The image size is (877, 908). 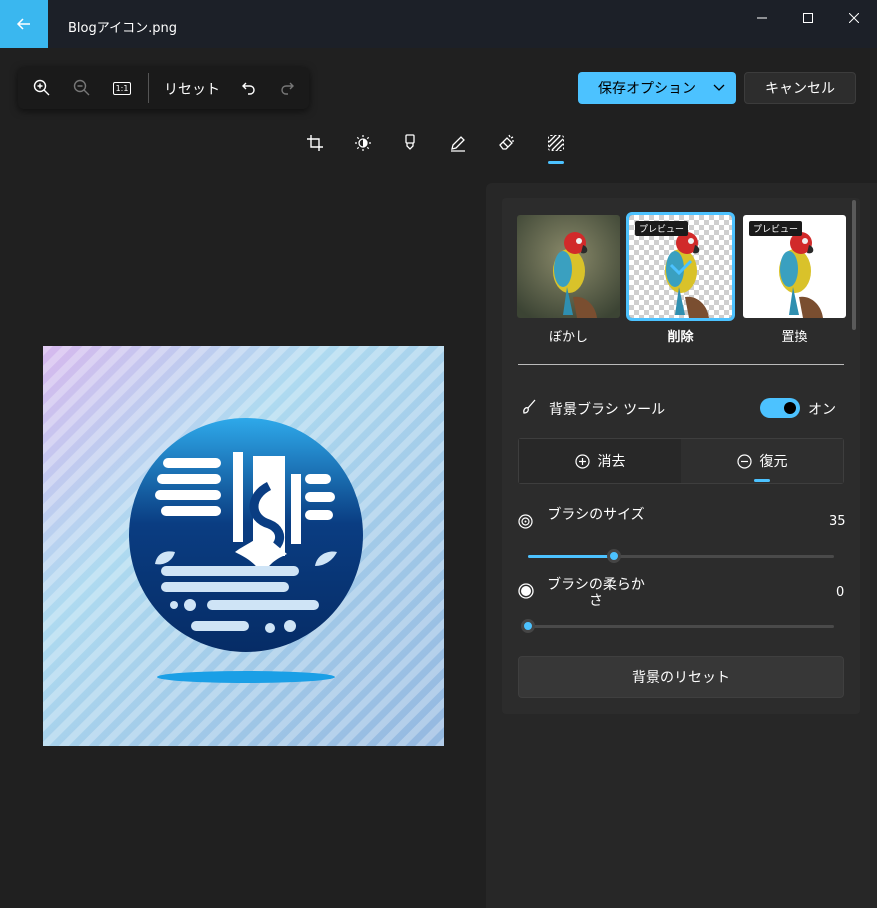 What do you see at coordinates (556, 162) in the screenshot?
I see `active-tab-indicator` at bounding box center [556, 162].